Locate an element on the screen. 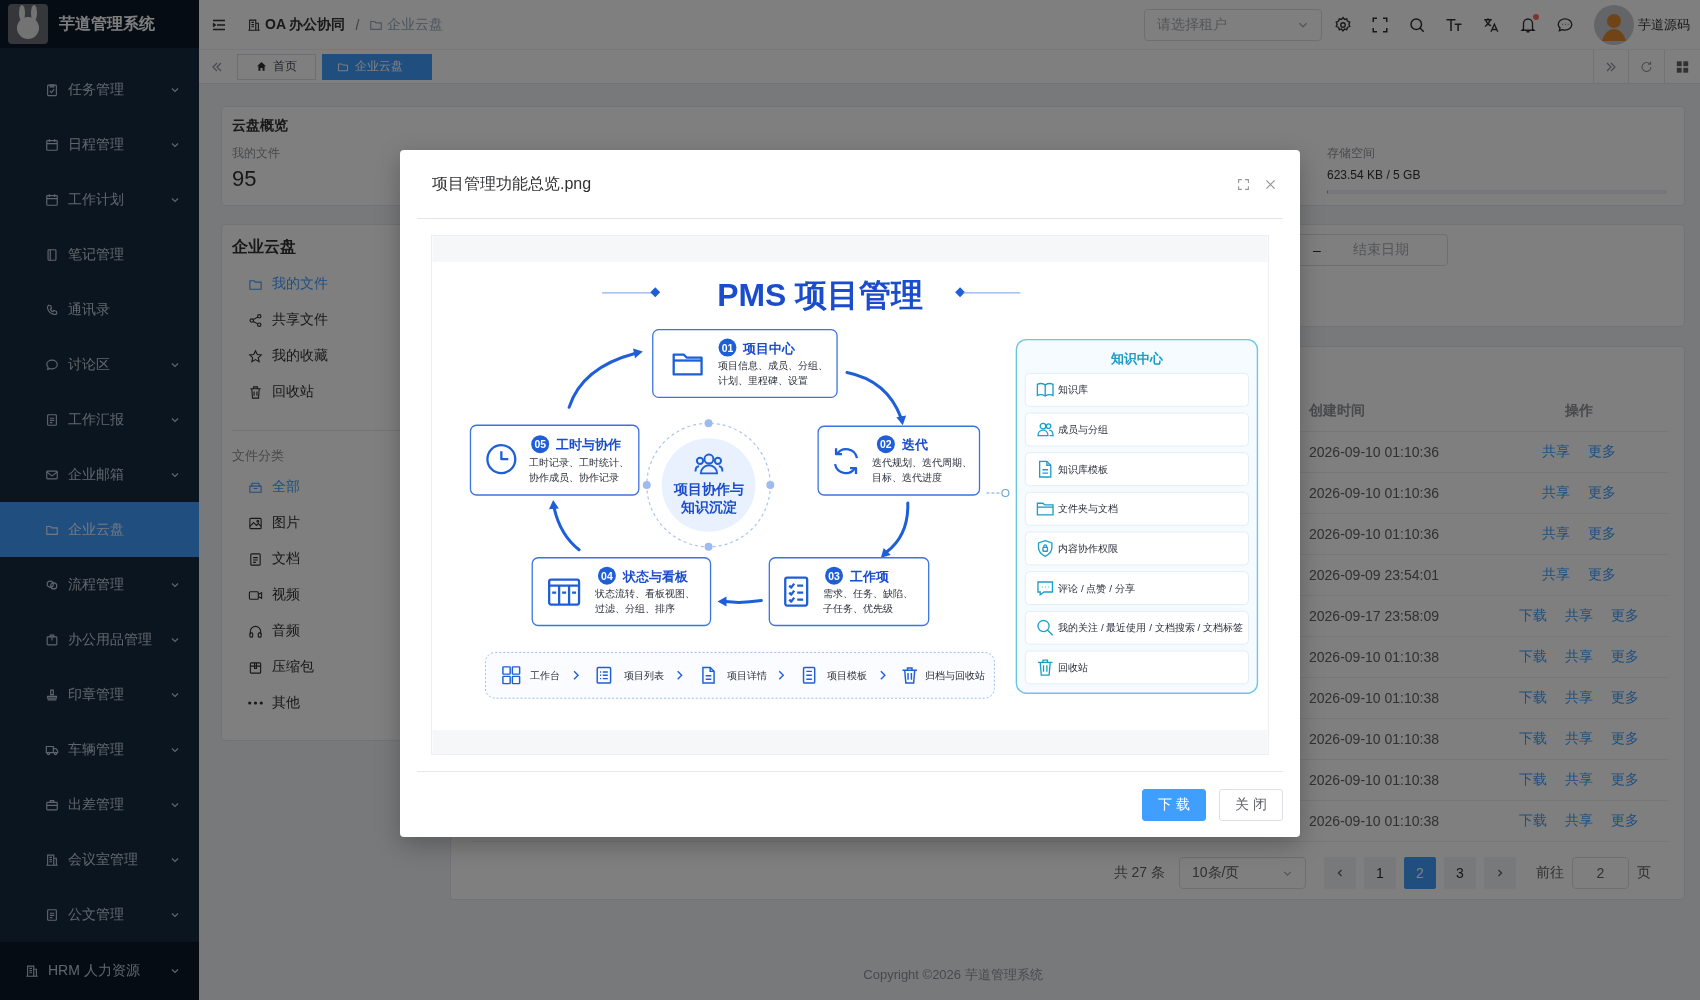 The height and width of the screenshot is (1000, 1700). sidebar-item: 通讯录 is located at coordinates (99, 309).